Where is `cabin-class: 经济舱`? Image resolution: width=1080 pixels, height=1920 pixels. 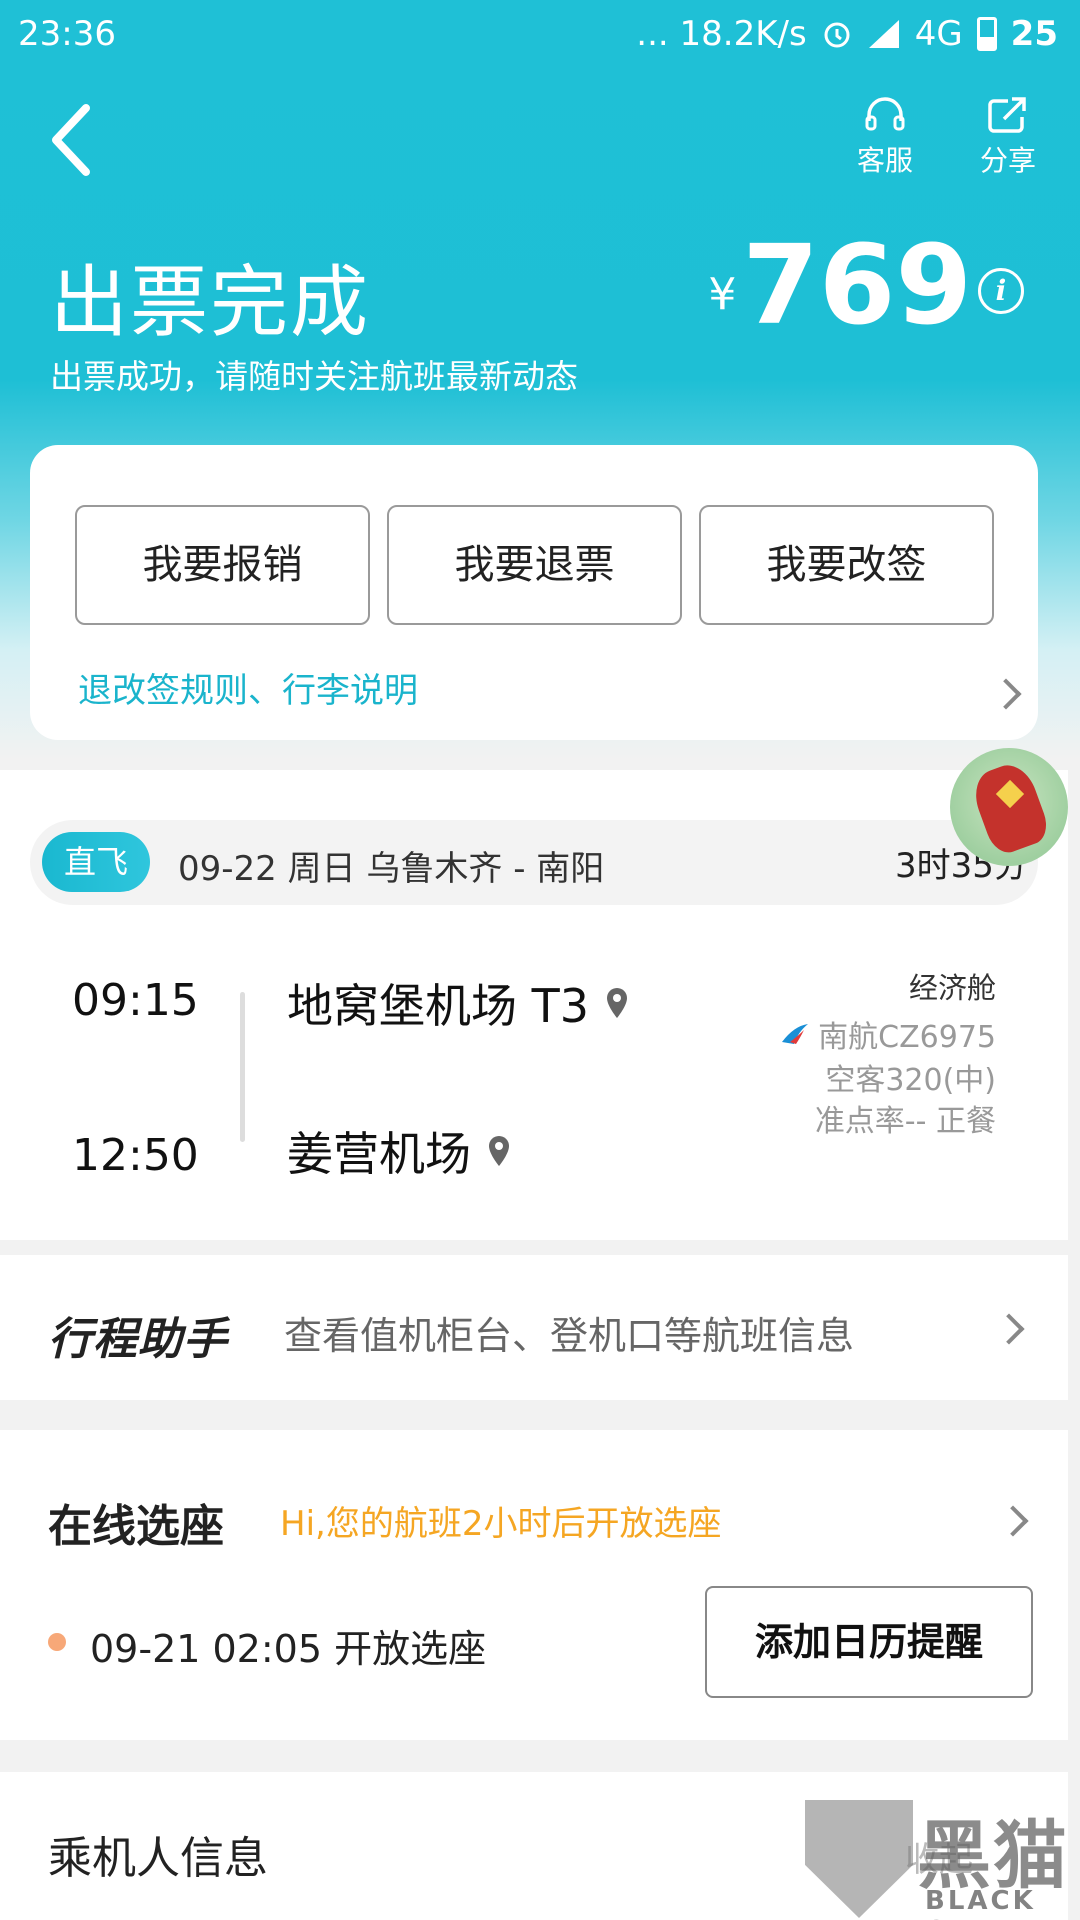 cabin-class: 经济舱 is located at coordinates (952, 988).